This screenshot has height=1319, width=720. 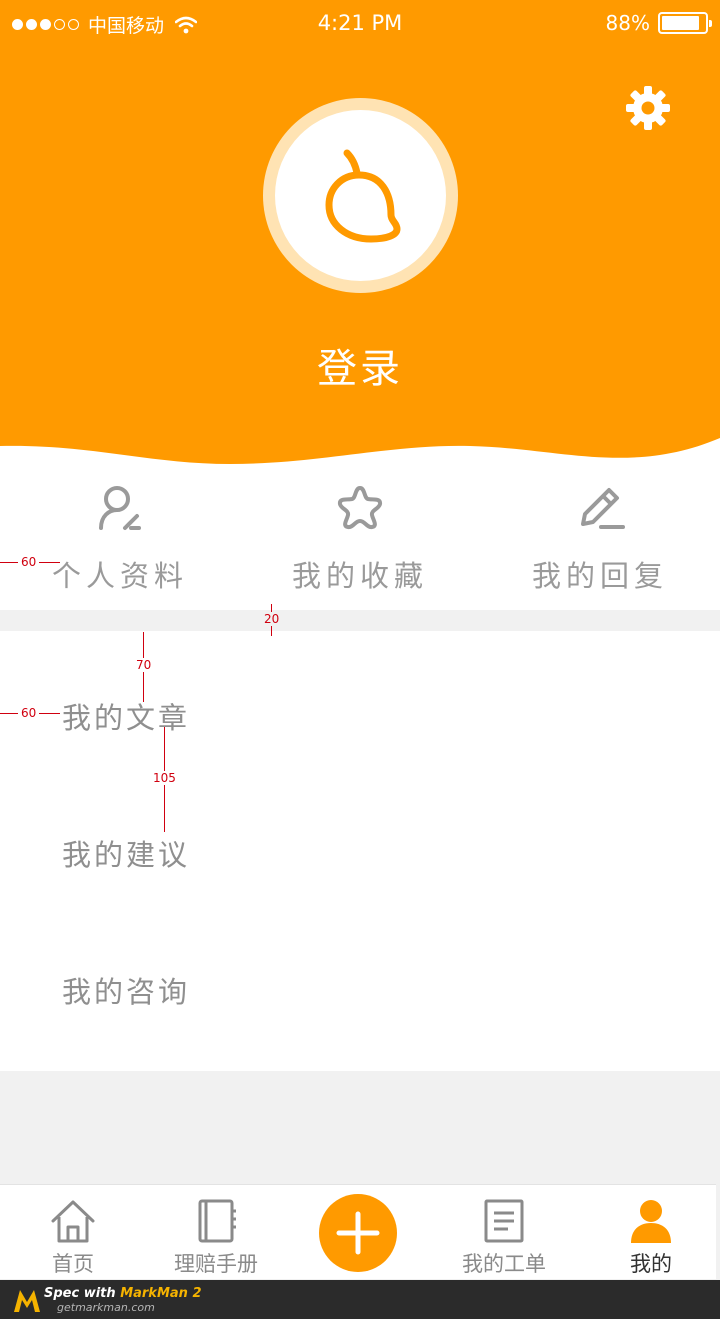 I want to click on markman-title: Spec with MarkMan 2, so click(x=123, y=1293).